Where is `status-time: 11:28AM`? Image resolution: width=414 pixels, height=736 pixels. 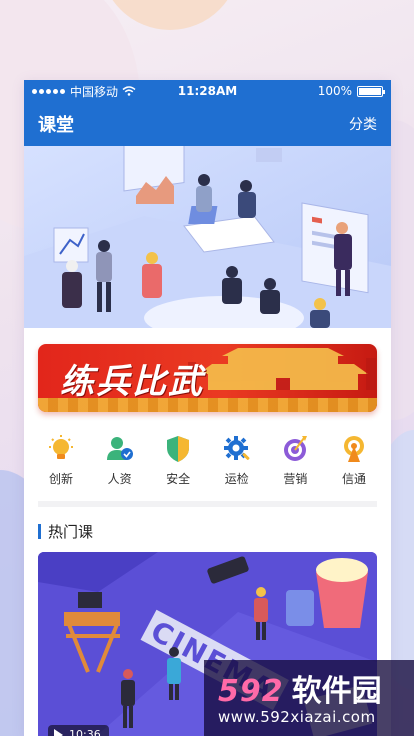
status-time: 11:28AM is located at coordinates (207, 91).